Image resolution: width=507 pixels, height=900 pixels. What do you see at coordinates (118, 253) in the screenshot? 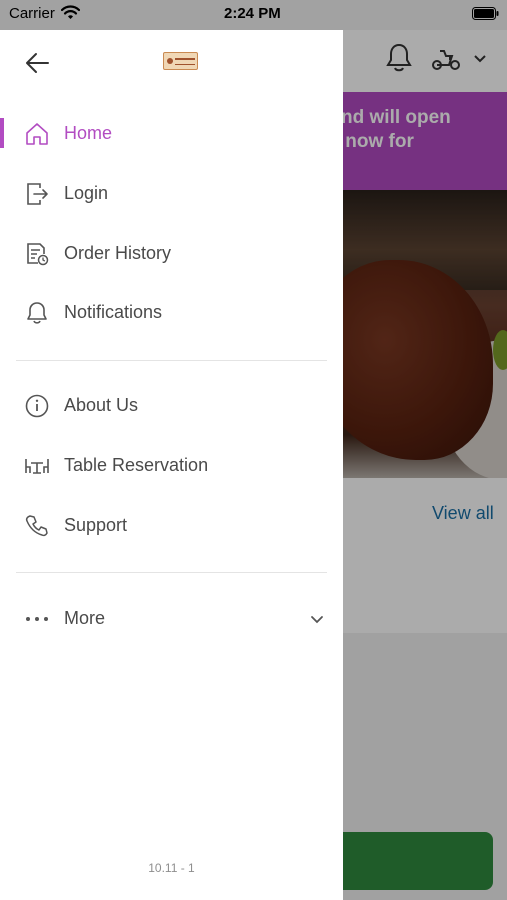
I see `menu-item-label: Order History` at bounding box center [118, 253].